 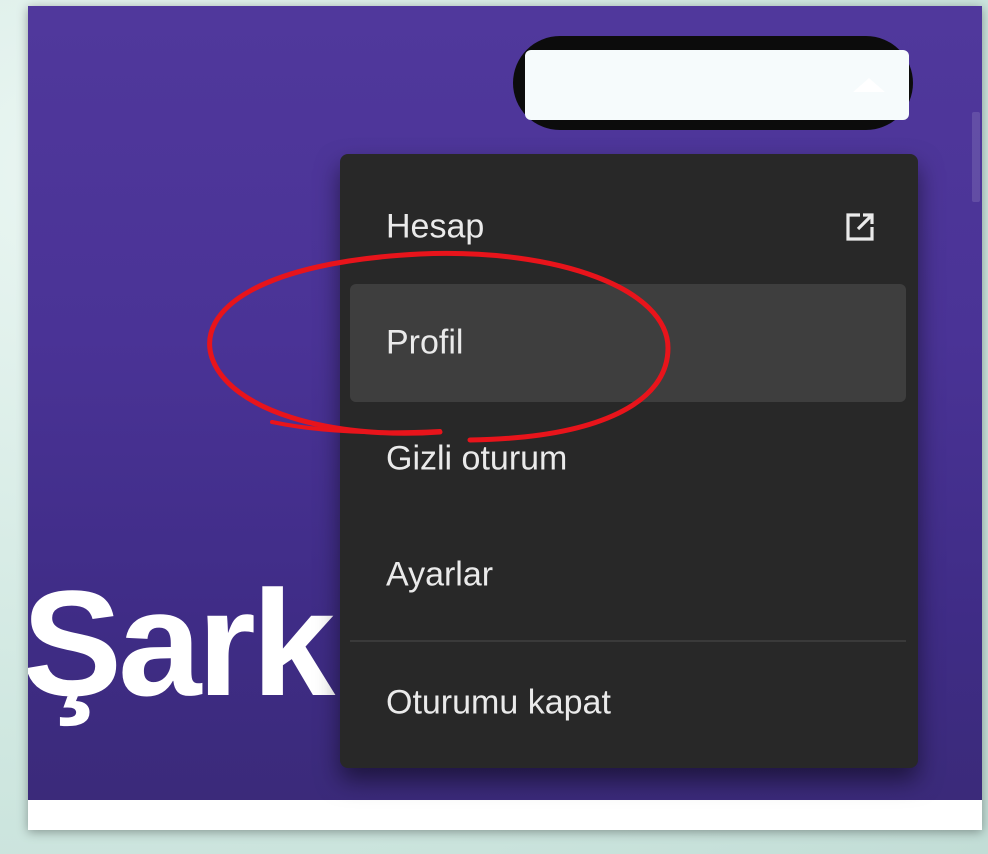 What do you see at coordinates (717, 85) in the screenshot?
I see `redacted-username-overlay` at bounding box center [717, 85].